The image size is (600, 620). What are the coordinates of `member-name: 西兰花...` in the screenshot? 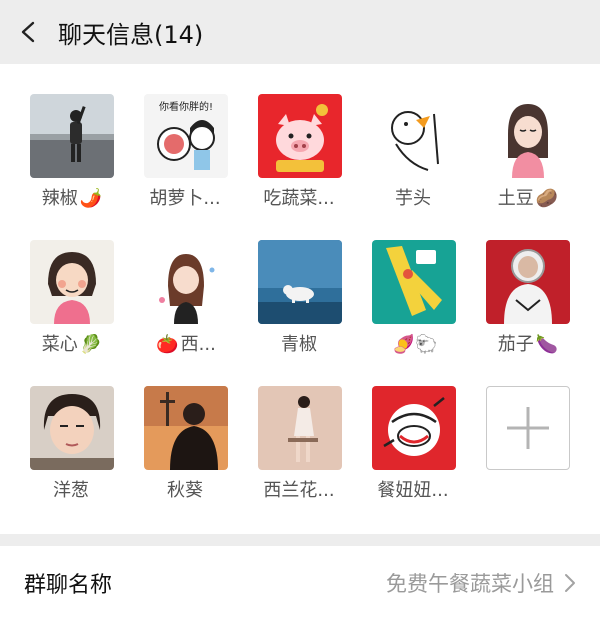 It's located at (299, 490).